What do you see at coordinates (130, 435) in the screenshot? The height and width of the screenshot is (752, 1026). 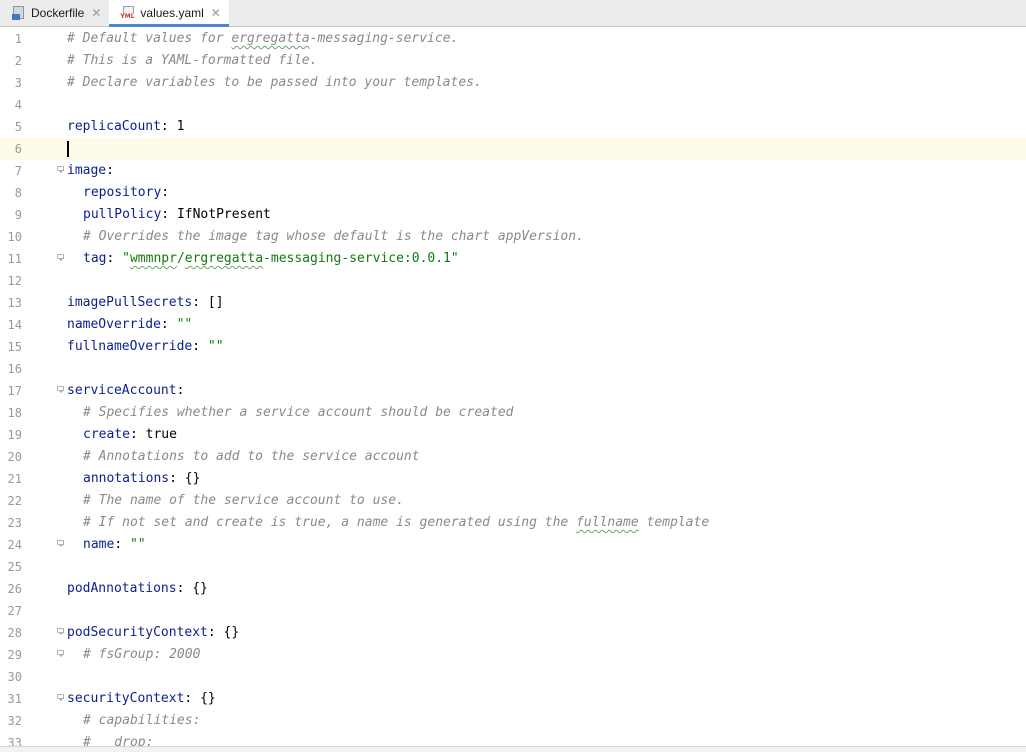 I see `line-code: create: true` at bounding box center [130, 435].